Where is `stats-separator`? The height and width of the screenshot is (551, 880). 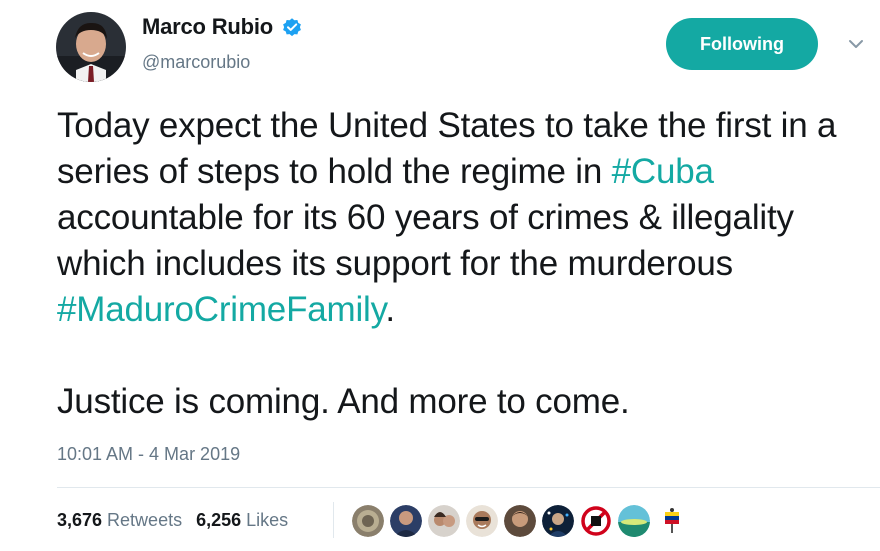 stats-separator is located at coordinates (333, 520).